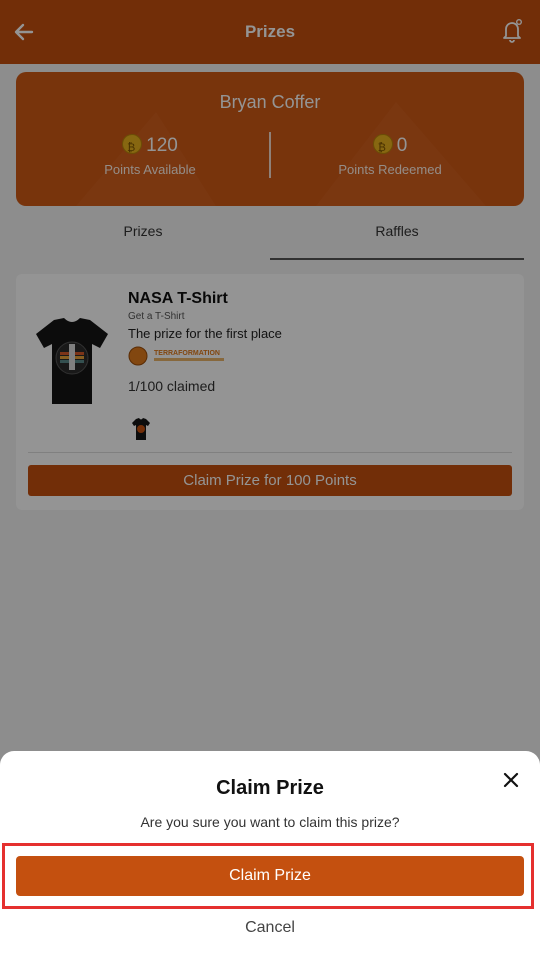 The image size is (540, 960). I want to click on cancel-button: Cancel, so click(270, 928).